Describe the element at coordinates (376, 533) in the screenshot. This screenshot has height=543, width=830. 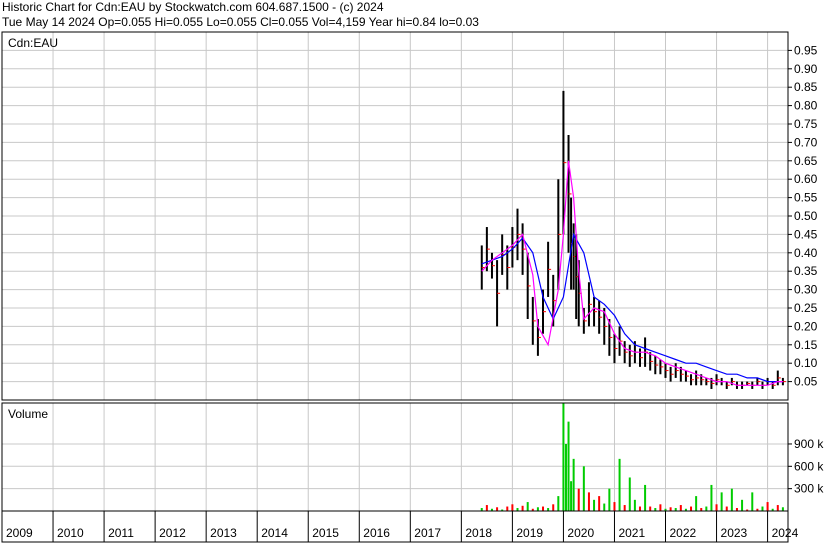
I see `year-tick-label: 2016` at that location.